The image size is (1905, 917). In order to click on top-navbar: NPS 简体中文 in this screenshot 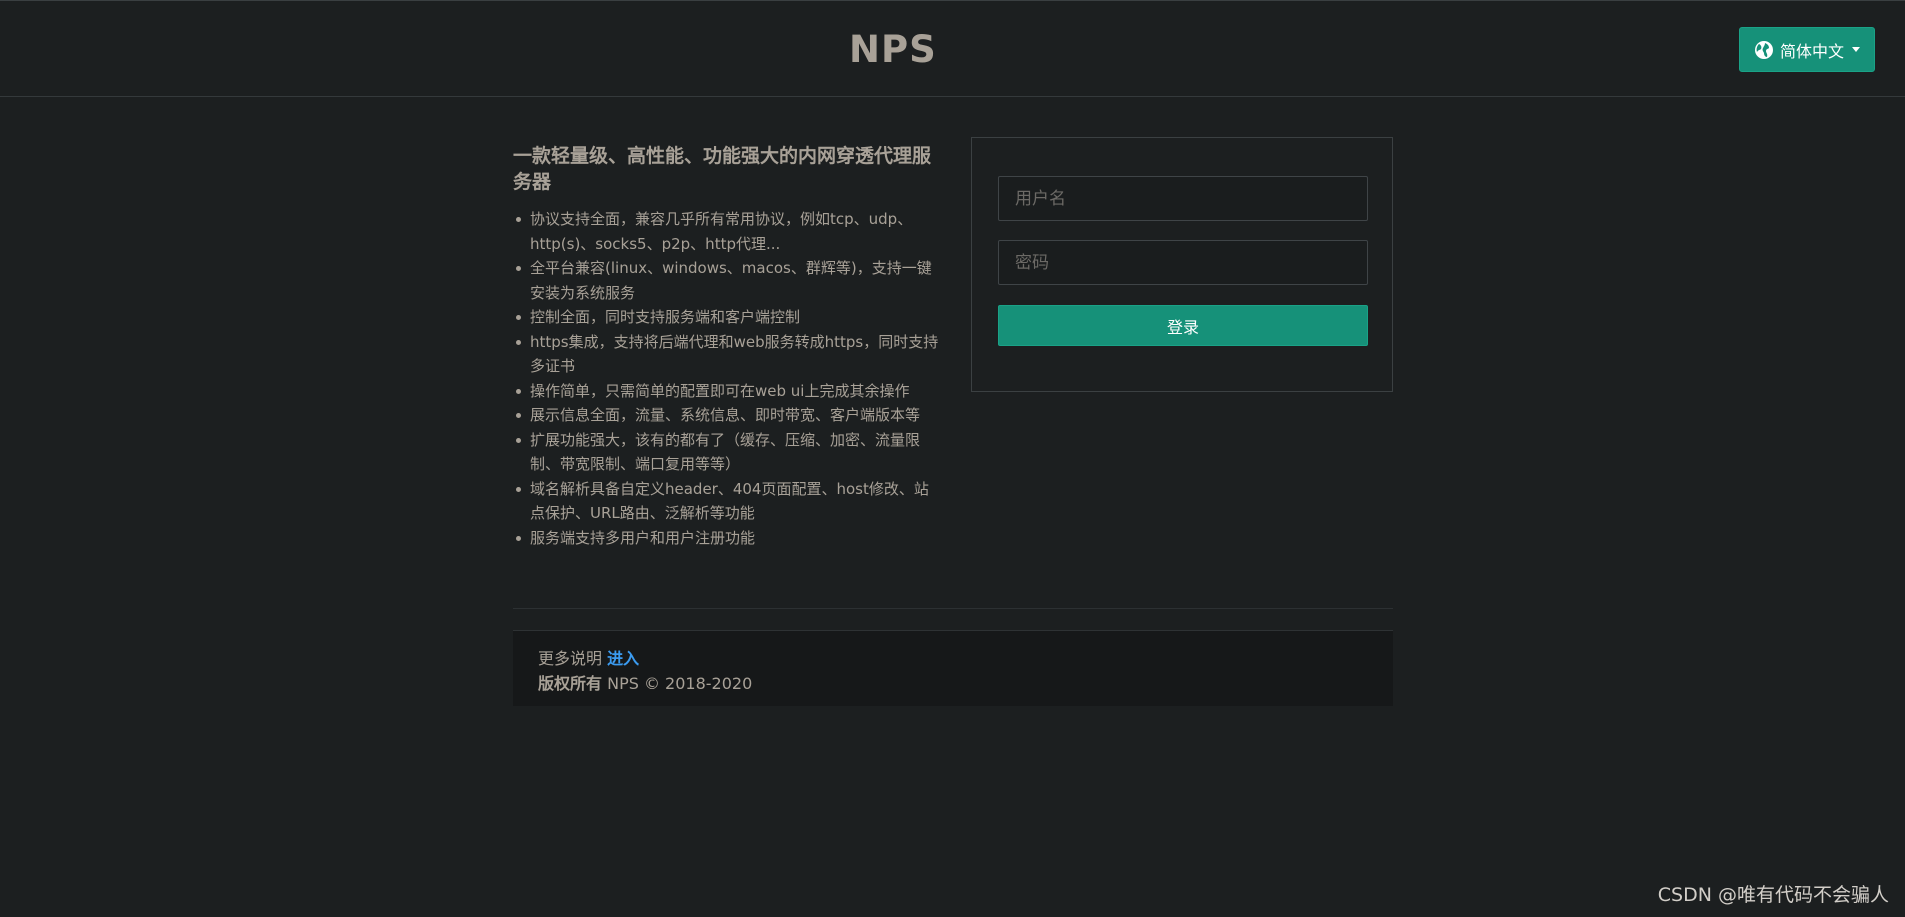, I will do `click(952, 48)`.